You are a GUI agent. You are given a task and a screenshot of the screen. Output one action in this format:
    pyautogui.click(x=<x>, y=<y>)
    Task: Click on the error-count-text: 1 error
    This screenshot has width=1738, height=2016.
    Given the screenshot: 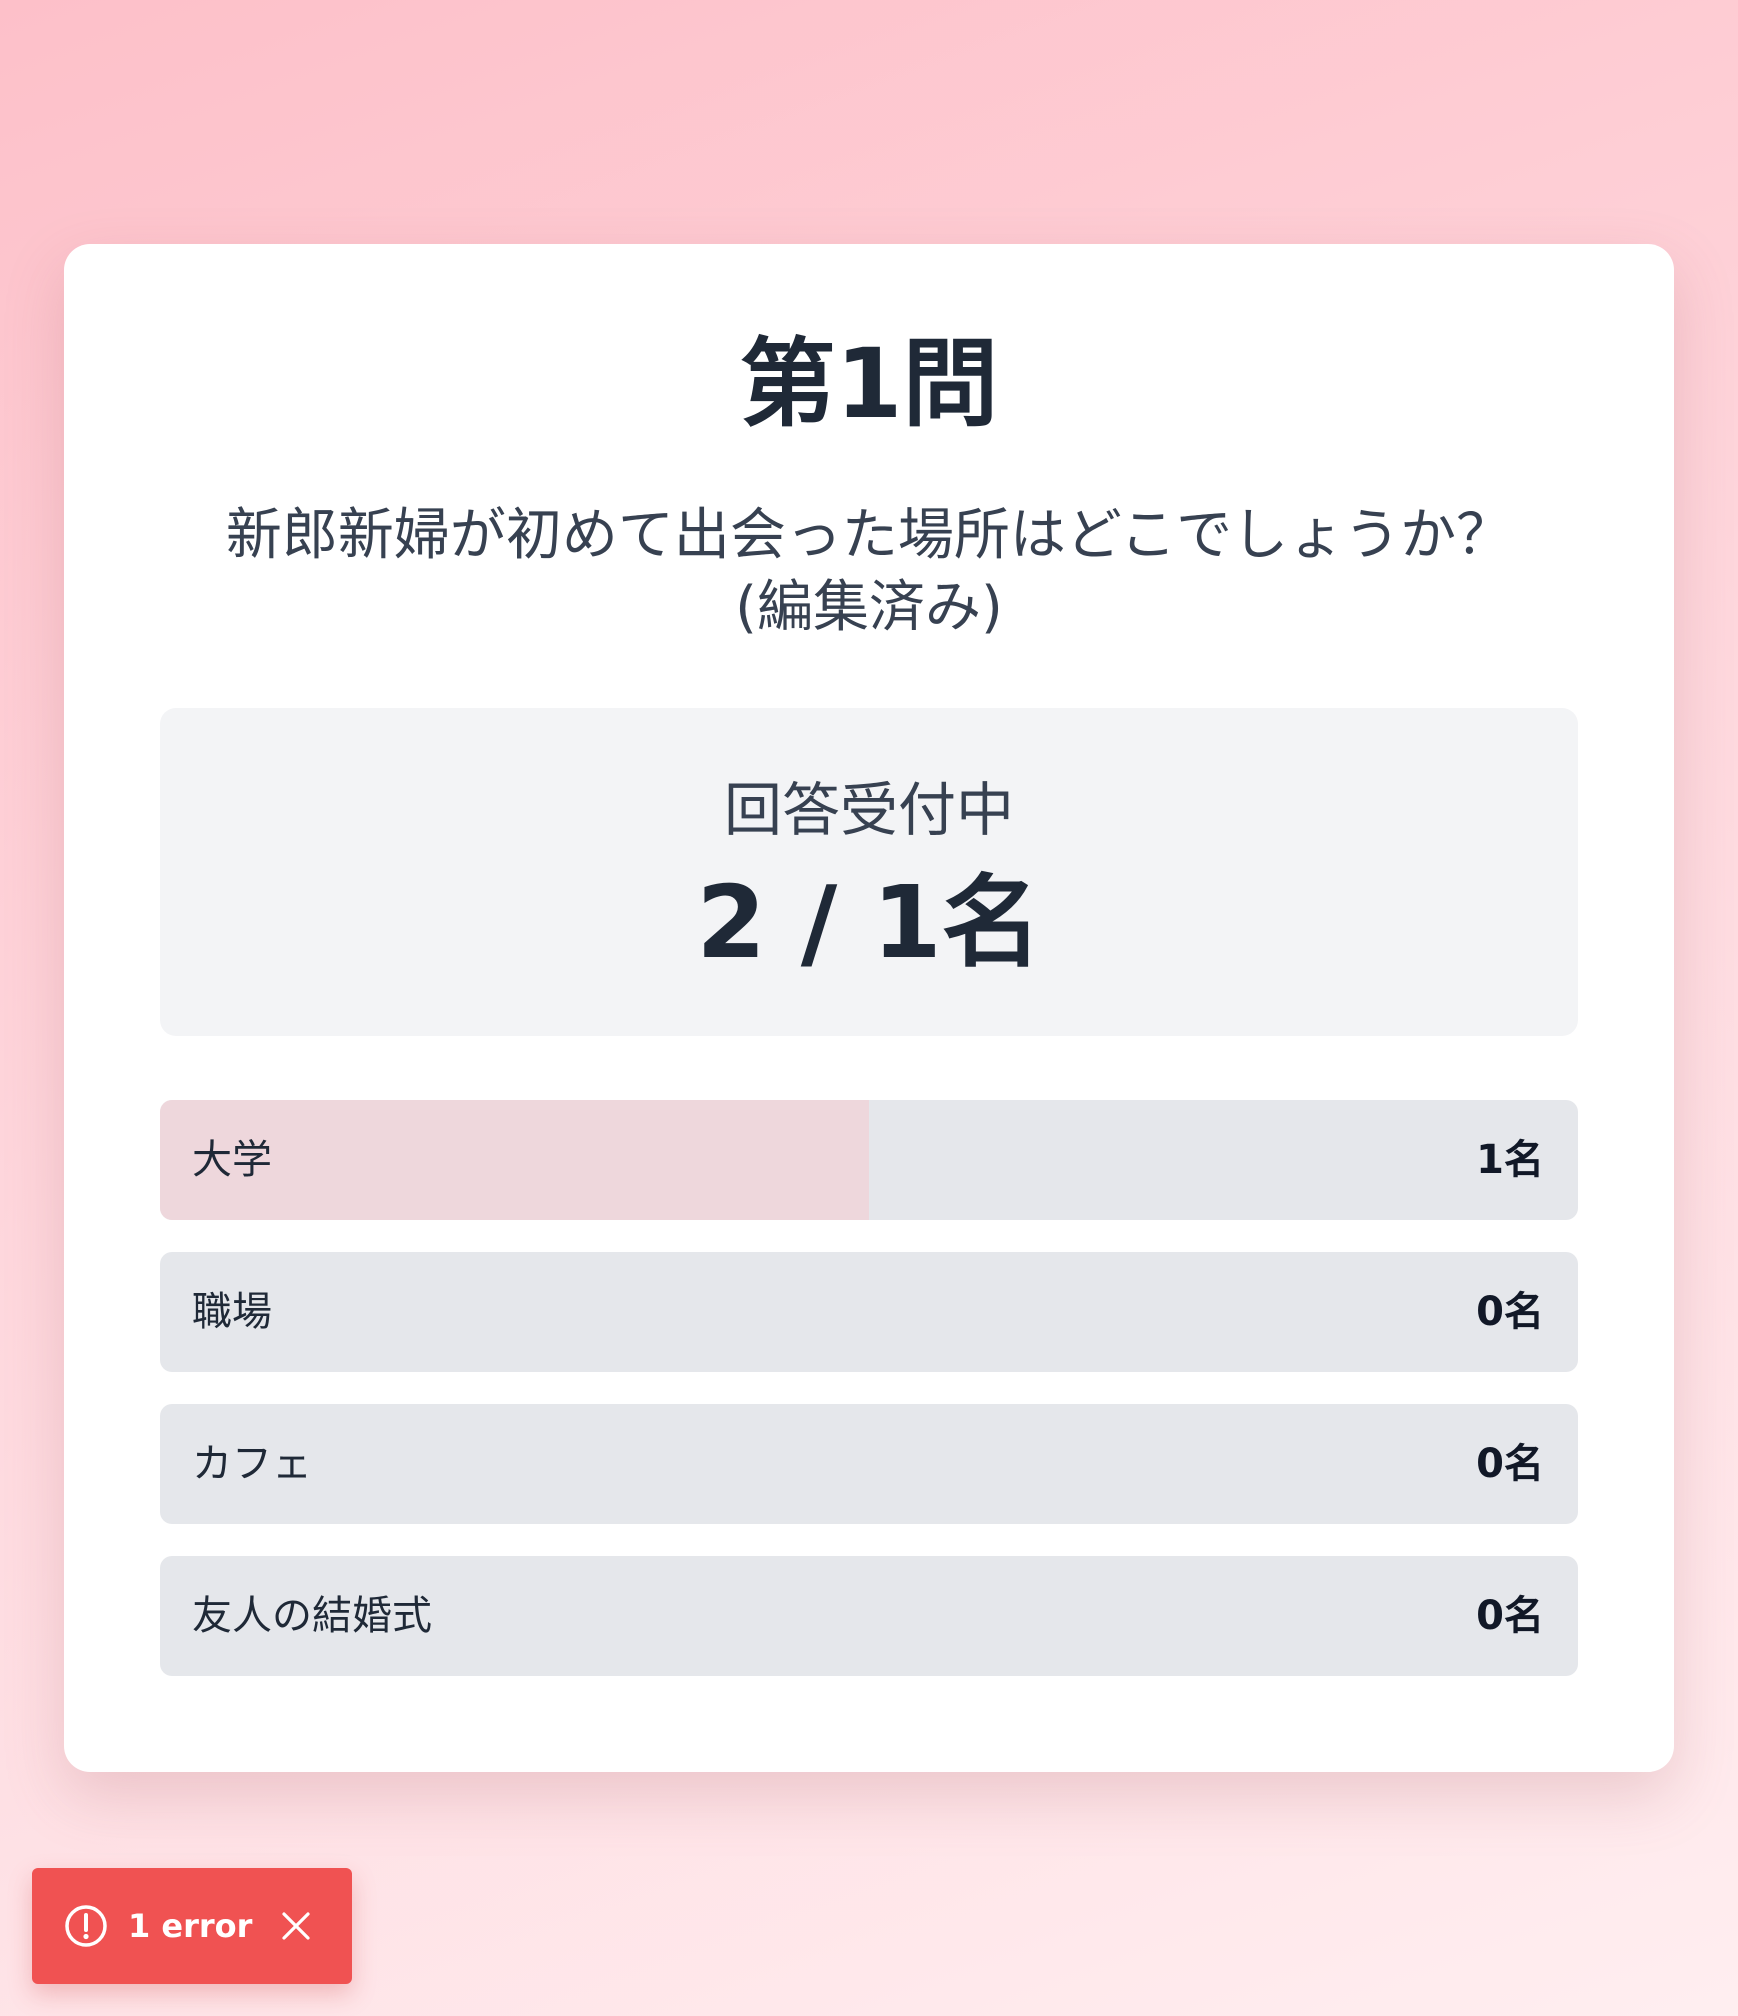 What is the action you would take?
    pyautogui.click(x=190, y=1926)
    